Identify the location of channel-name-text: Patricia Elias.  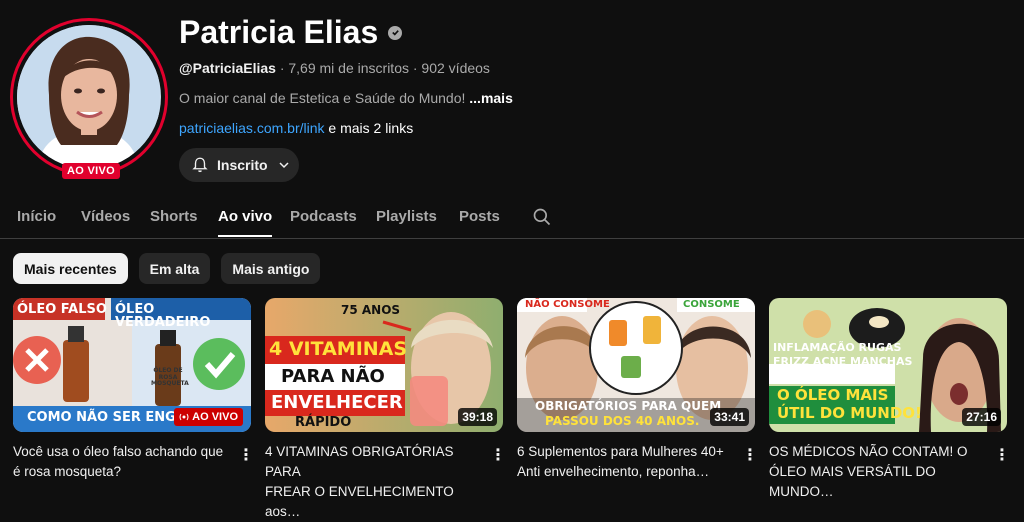
(279, 32).